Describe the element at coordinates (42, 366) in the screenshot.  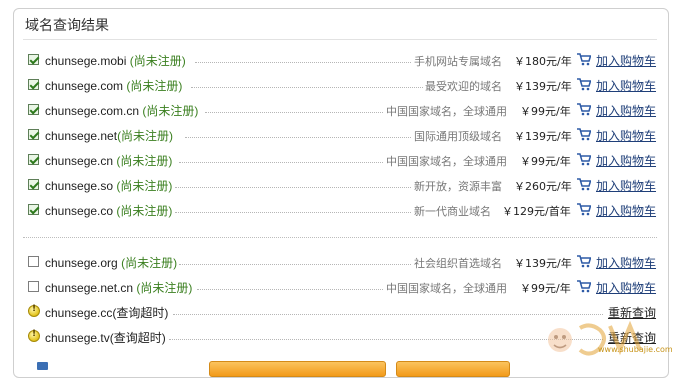
I see `select-all-checkbox` at that location.